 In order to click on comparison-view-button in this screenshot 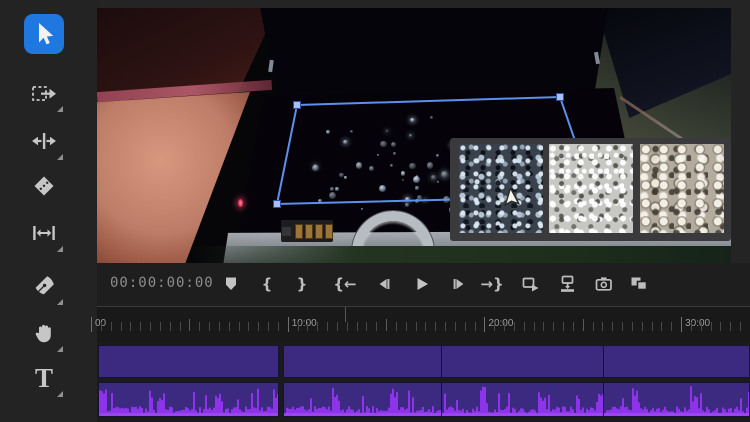, I will do `click(639, 284)`.